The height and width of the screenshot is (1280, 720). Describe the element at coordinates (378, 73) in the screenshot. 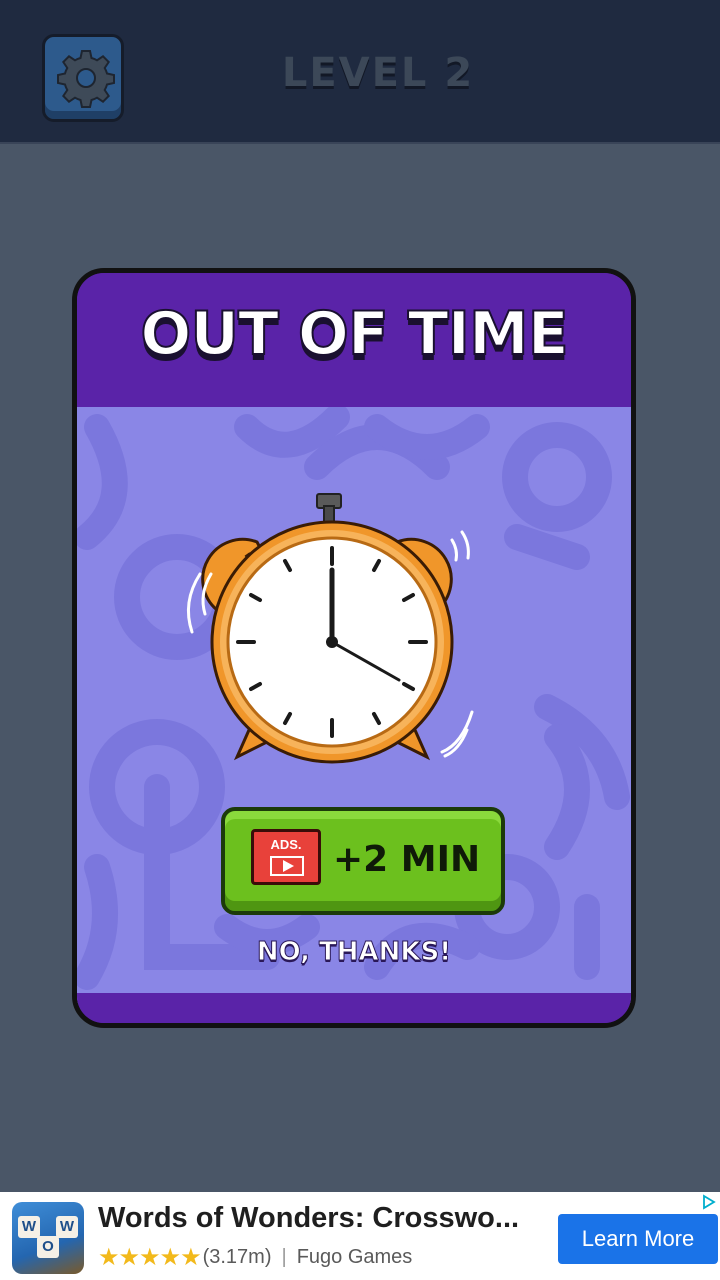

I see `level-title: LEVEL 2` at that location.